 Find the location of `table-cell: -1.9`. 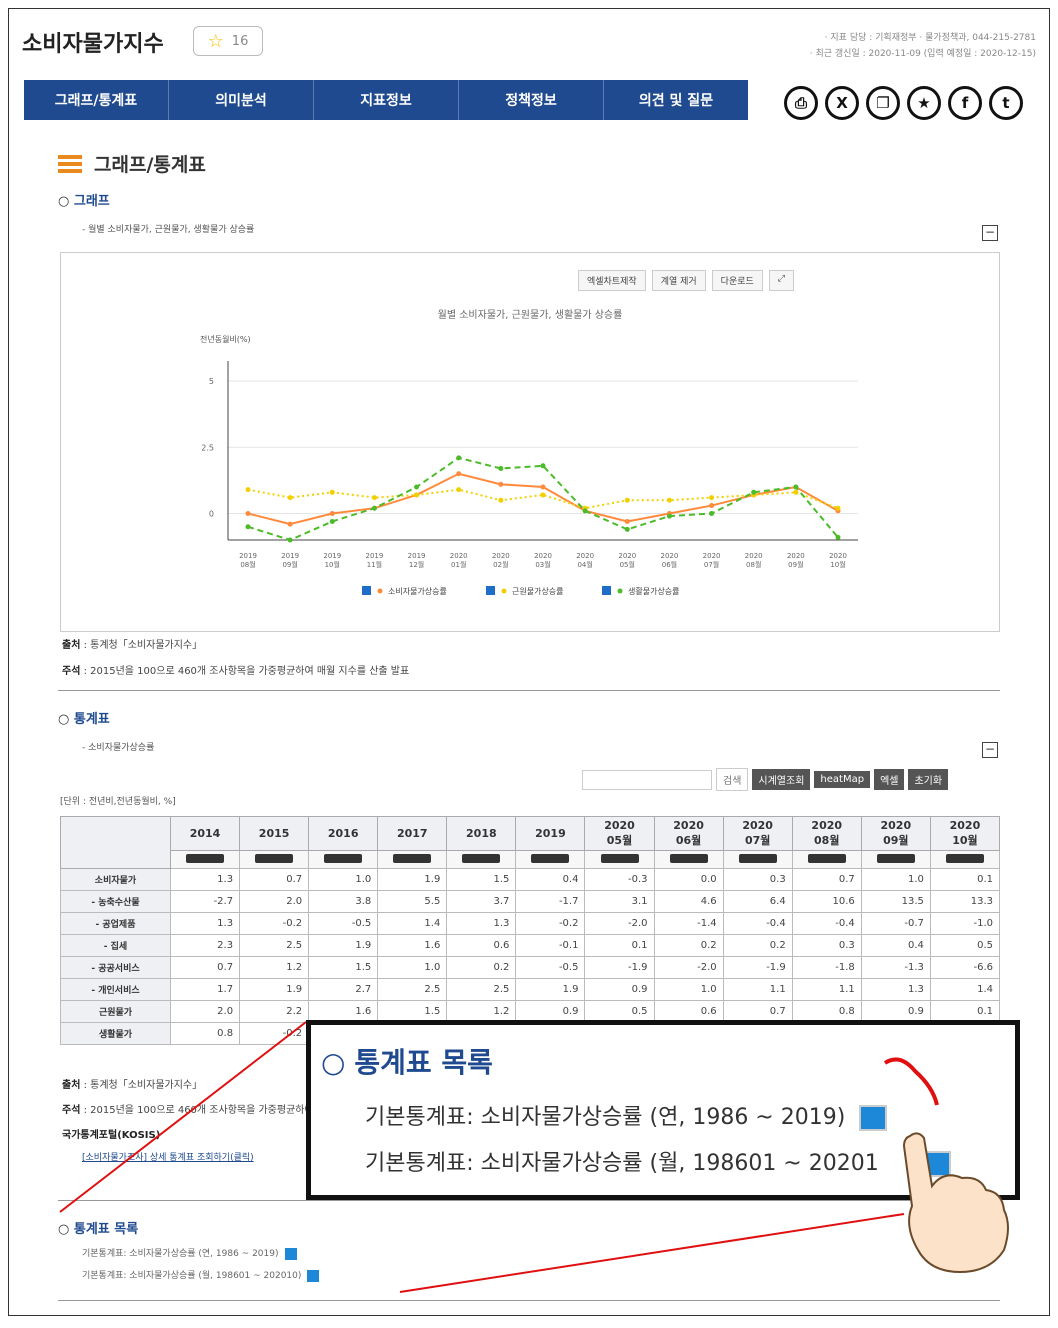

table-cell: -1.9 is located at coordinates (619, 967).